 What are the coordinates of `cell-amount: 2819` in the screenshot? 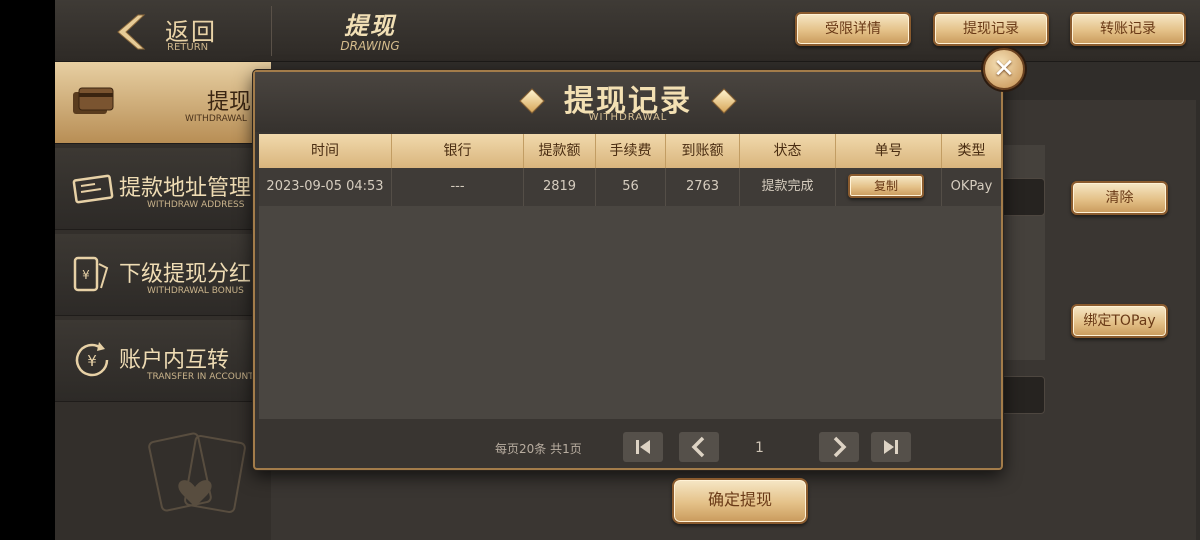 It's located at (560, 187).